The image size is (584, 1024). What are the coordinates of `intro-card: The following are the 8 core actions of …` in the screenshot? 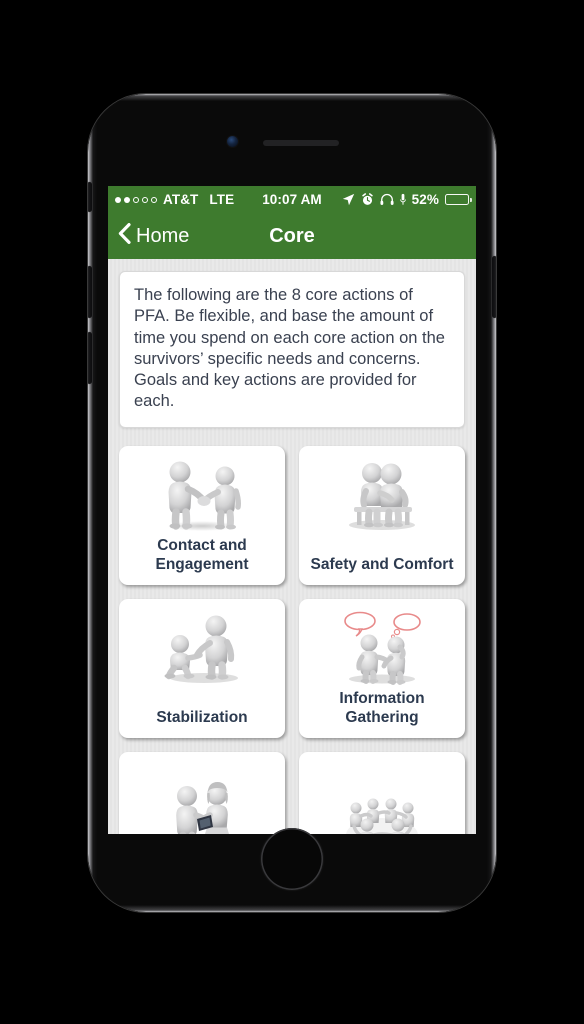 It's located at (292, 349).